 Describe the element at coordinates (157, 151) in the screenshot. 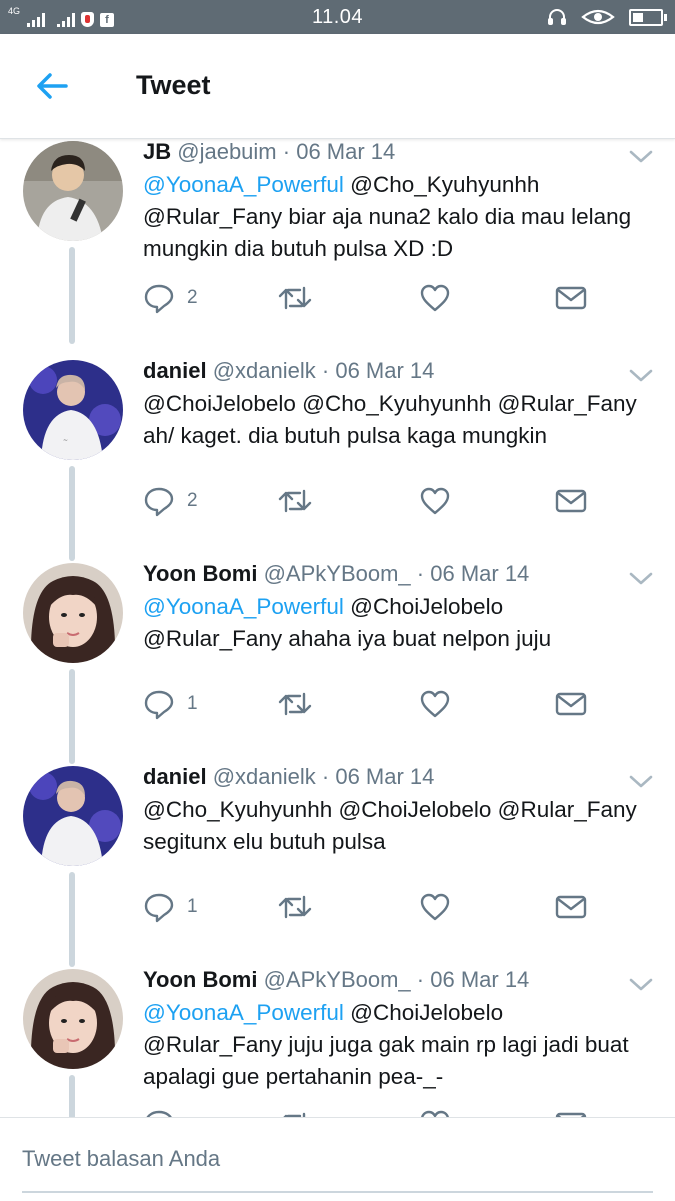

I see `author-name: JB` at that location.